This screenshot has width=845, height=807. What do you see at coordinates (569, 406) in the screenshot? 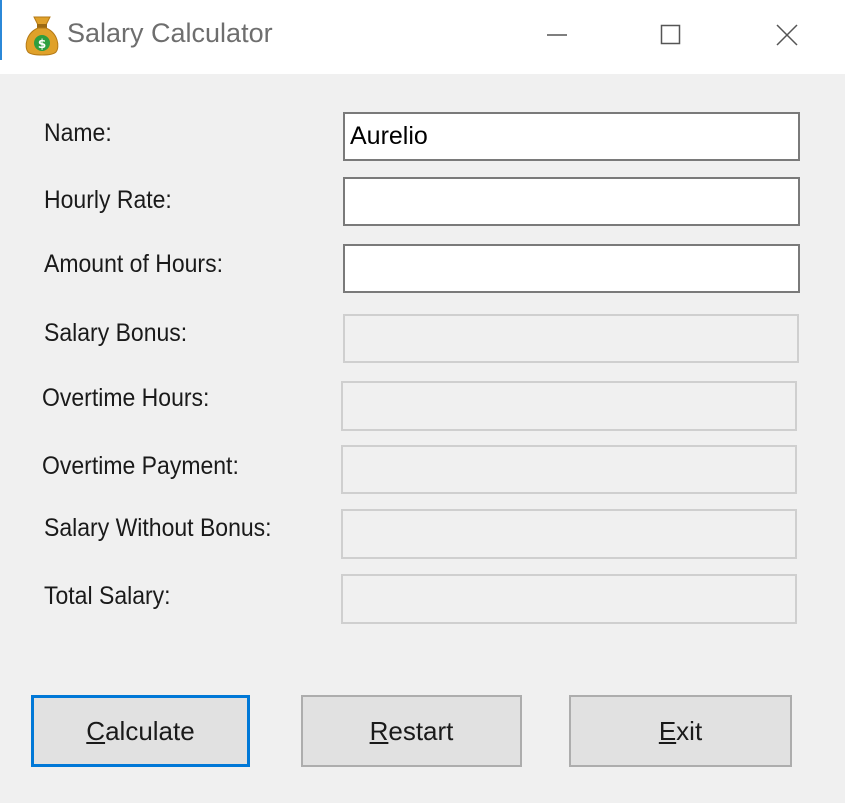
I see `overtime-hours-output` at bounding box center [569, 406].